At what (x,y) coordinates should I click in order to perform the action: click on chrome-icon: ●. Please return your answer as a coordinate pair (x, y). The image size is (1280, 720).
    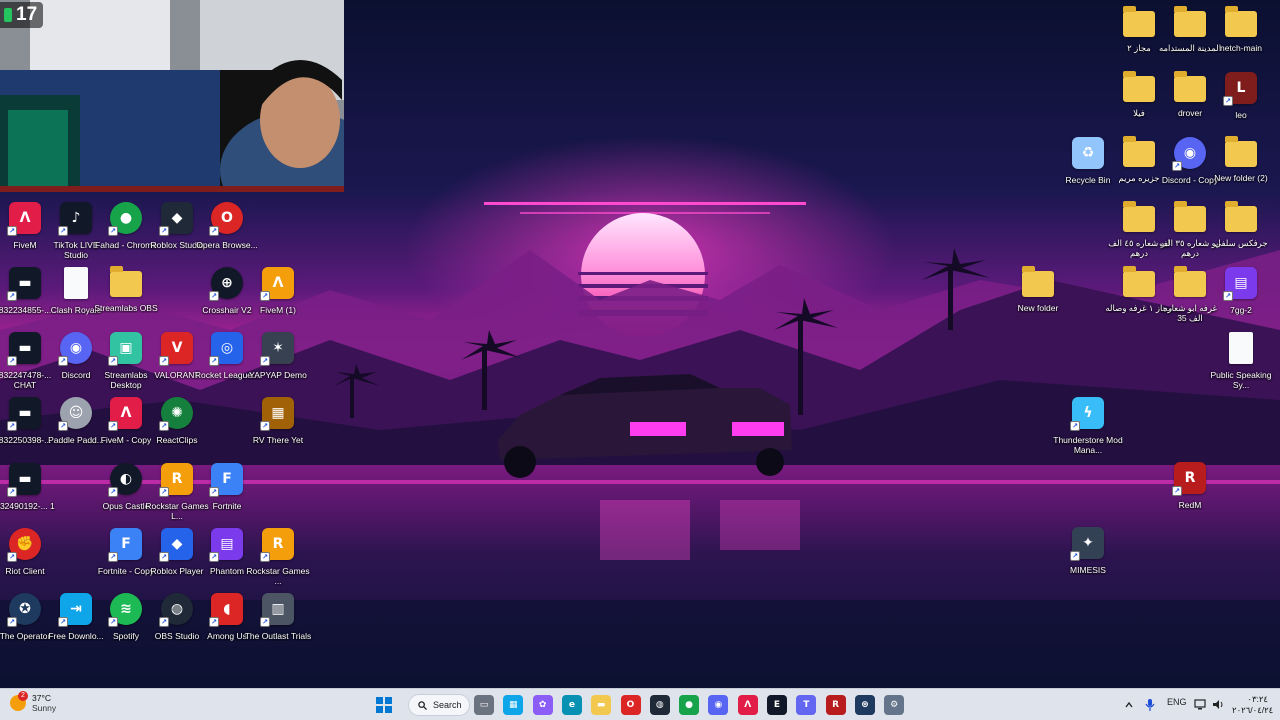
    Looking at the image, I should click on (689, 705).